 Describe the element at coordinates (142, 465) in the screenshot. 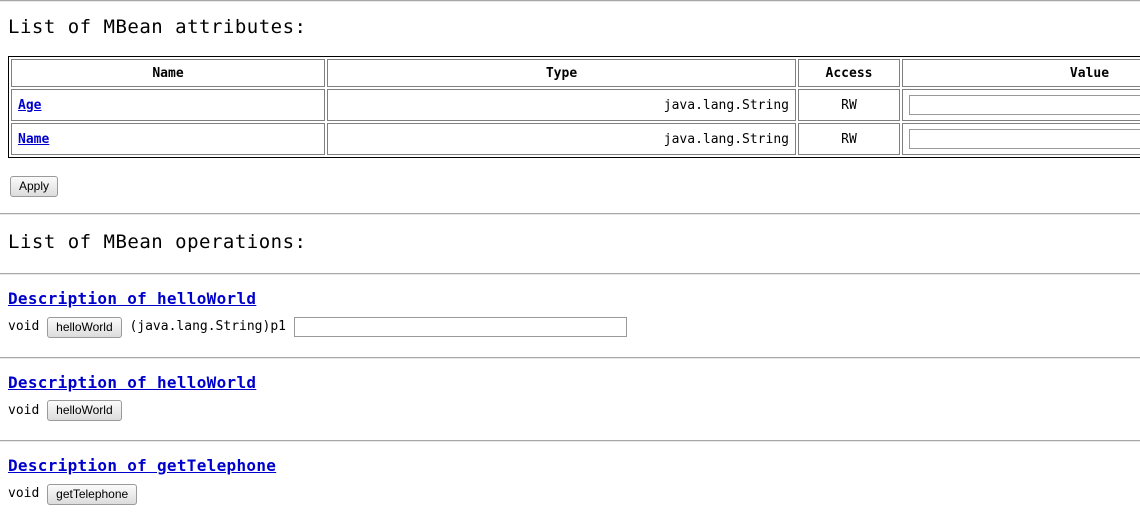

I see `operation-description-link: Description of getTelephone` at that location.